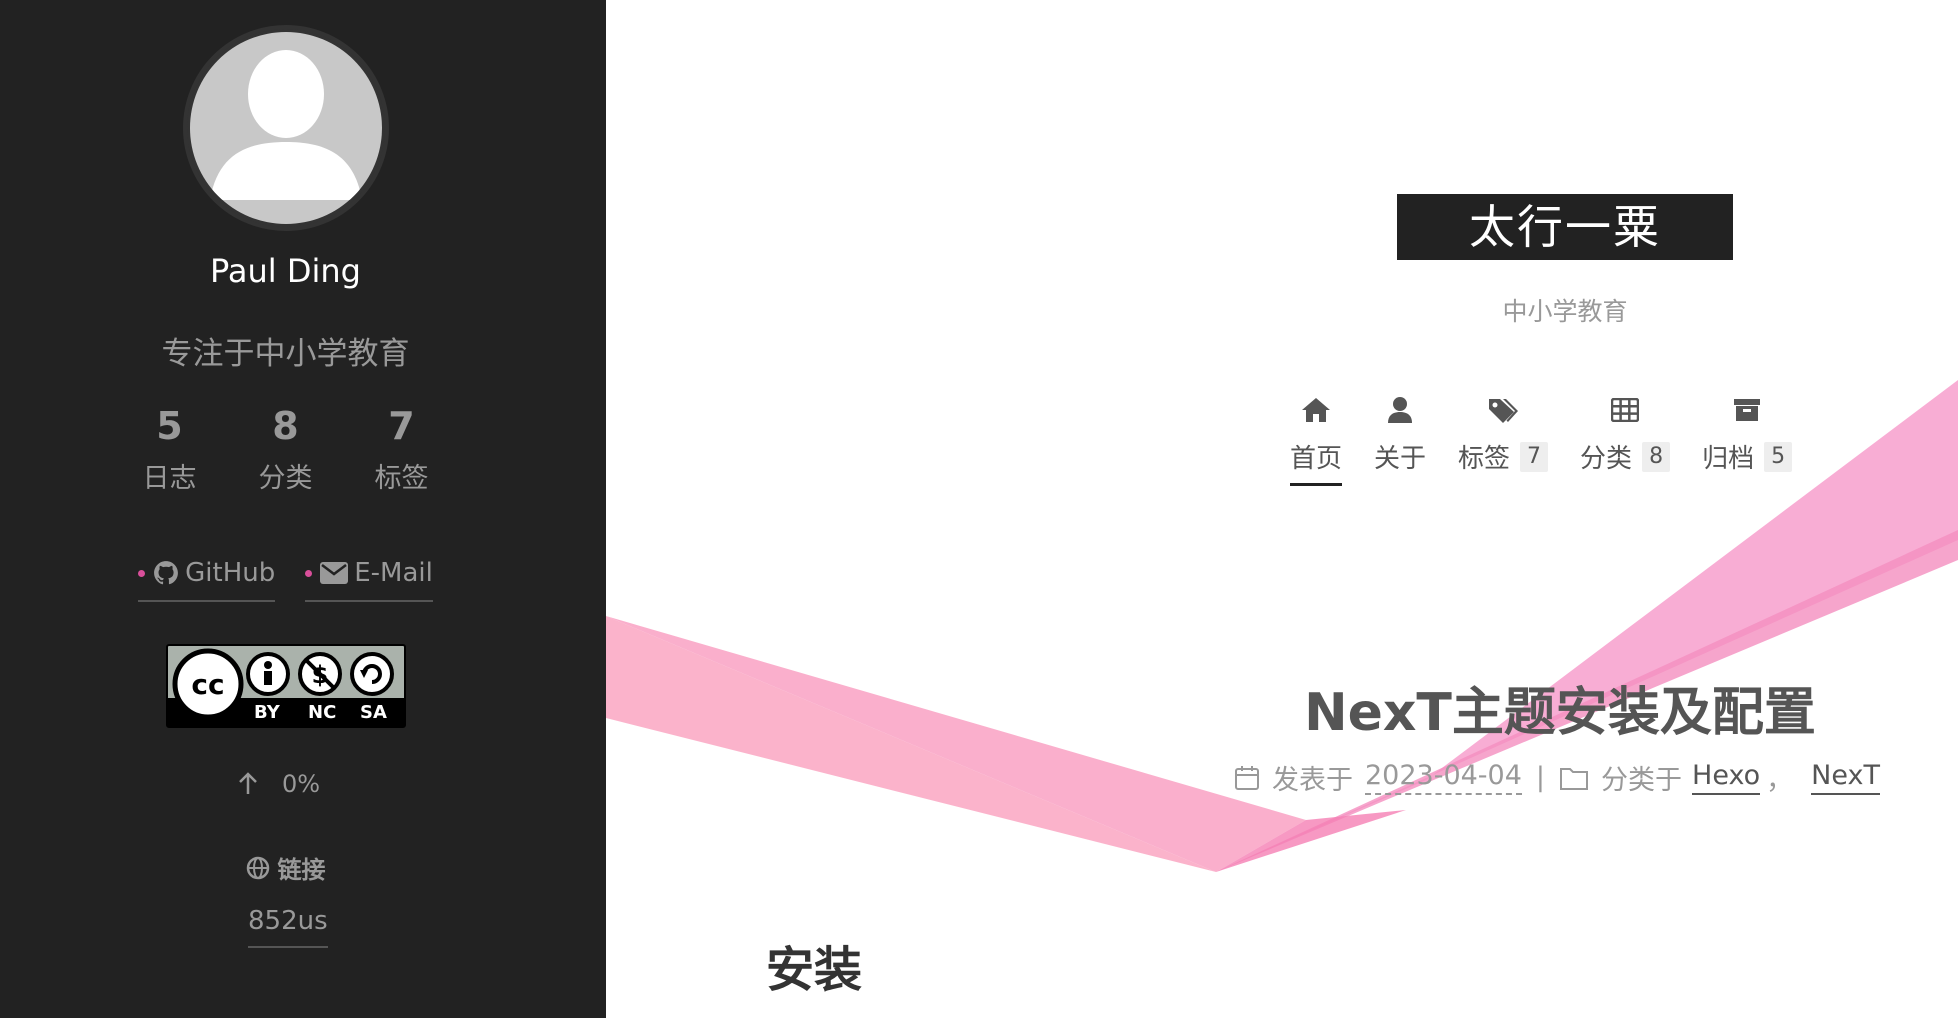 The image size is (1958, 1018). What do you see at coordinates (1557, 439) in the screenshot?
I see `main-menu: 首页 关于 标签 7 分类 8 归档 5` at bounding box center [1557, 439].